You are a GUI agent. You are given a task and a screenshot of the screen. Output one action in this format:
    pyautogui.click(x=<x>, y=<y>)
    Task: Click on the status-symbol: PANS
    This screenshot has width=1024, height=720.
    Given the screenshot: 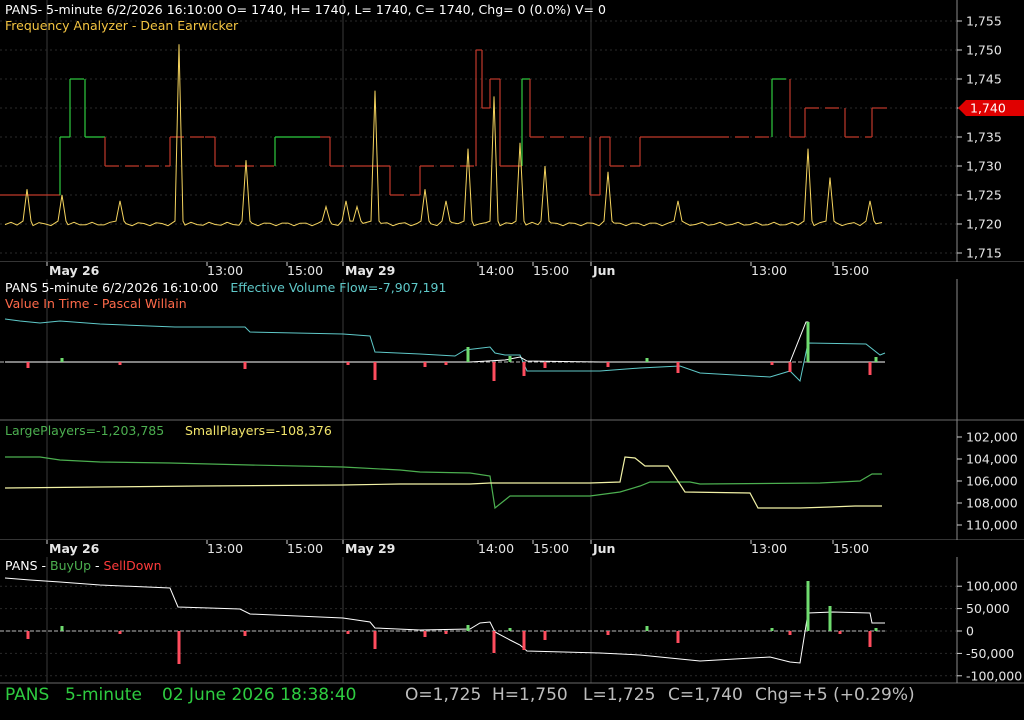 What is the action you would take?
    pyautogui.click(x=27, y=695)
    